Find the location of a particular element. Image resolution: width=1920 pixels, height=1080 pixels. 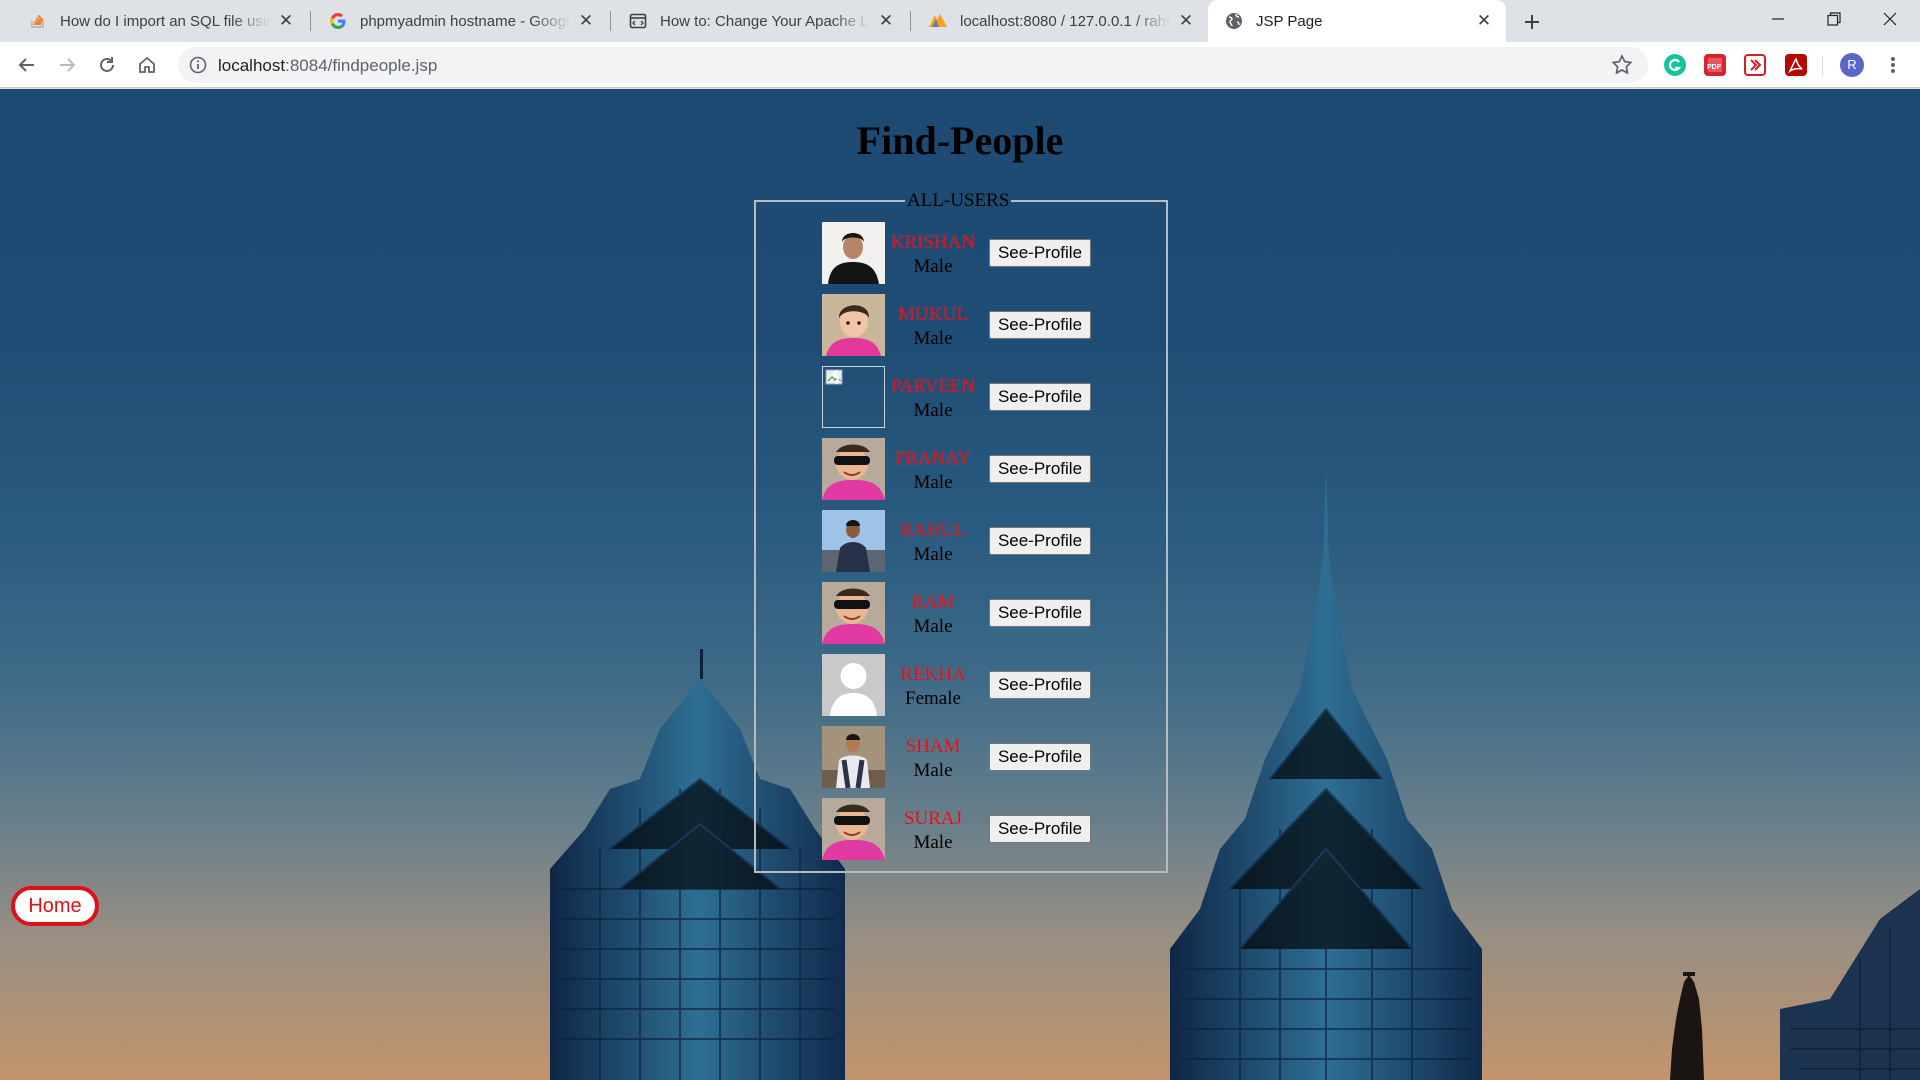

user-name: PARVEEN is located at coordinates (933, 386).